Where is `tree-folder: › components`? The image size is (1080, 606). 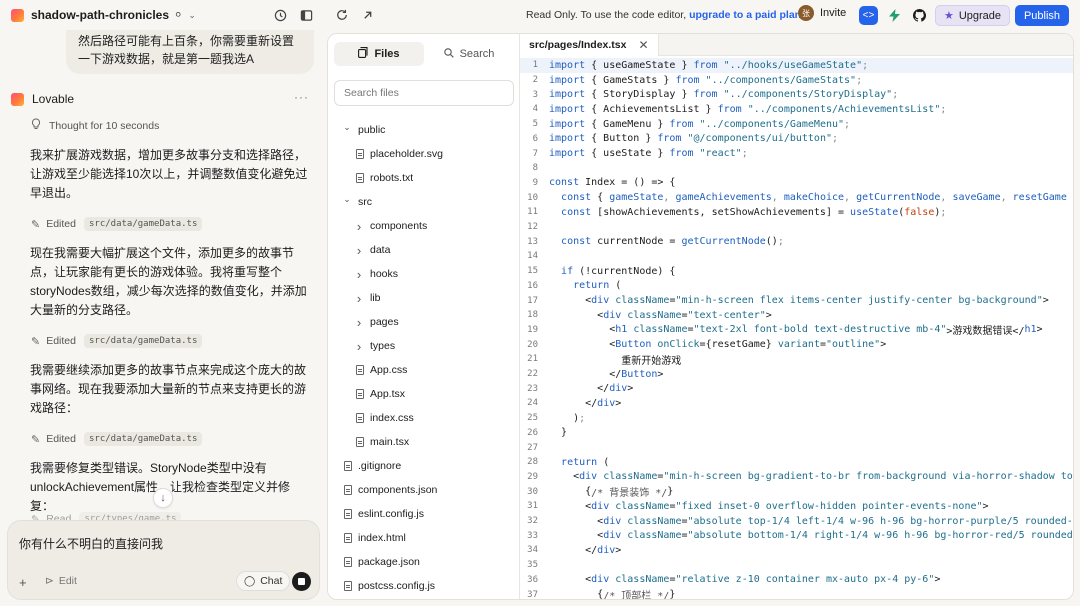 tree-folder: › components is located at coordinates (390, 226).